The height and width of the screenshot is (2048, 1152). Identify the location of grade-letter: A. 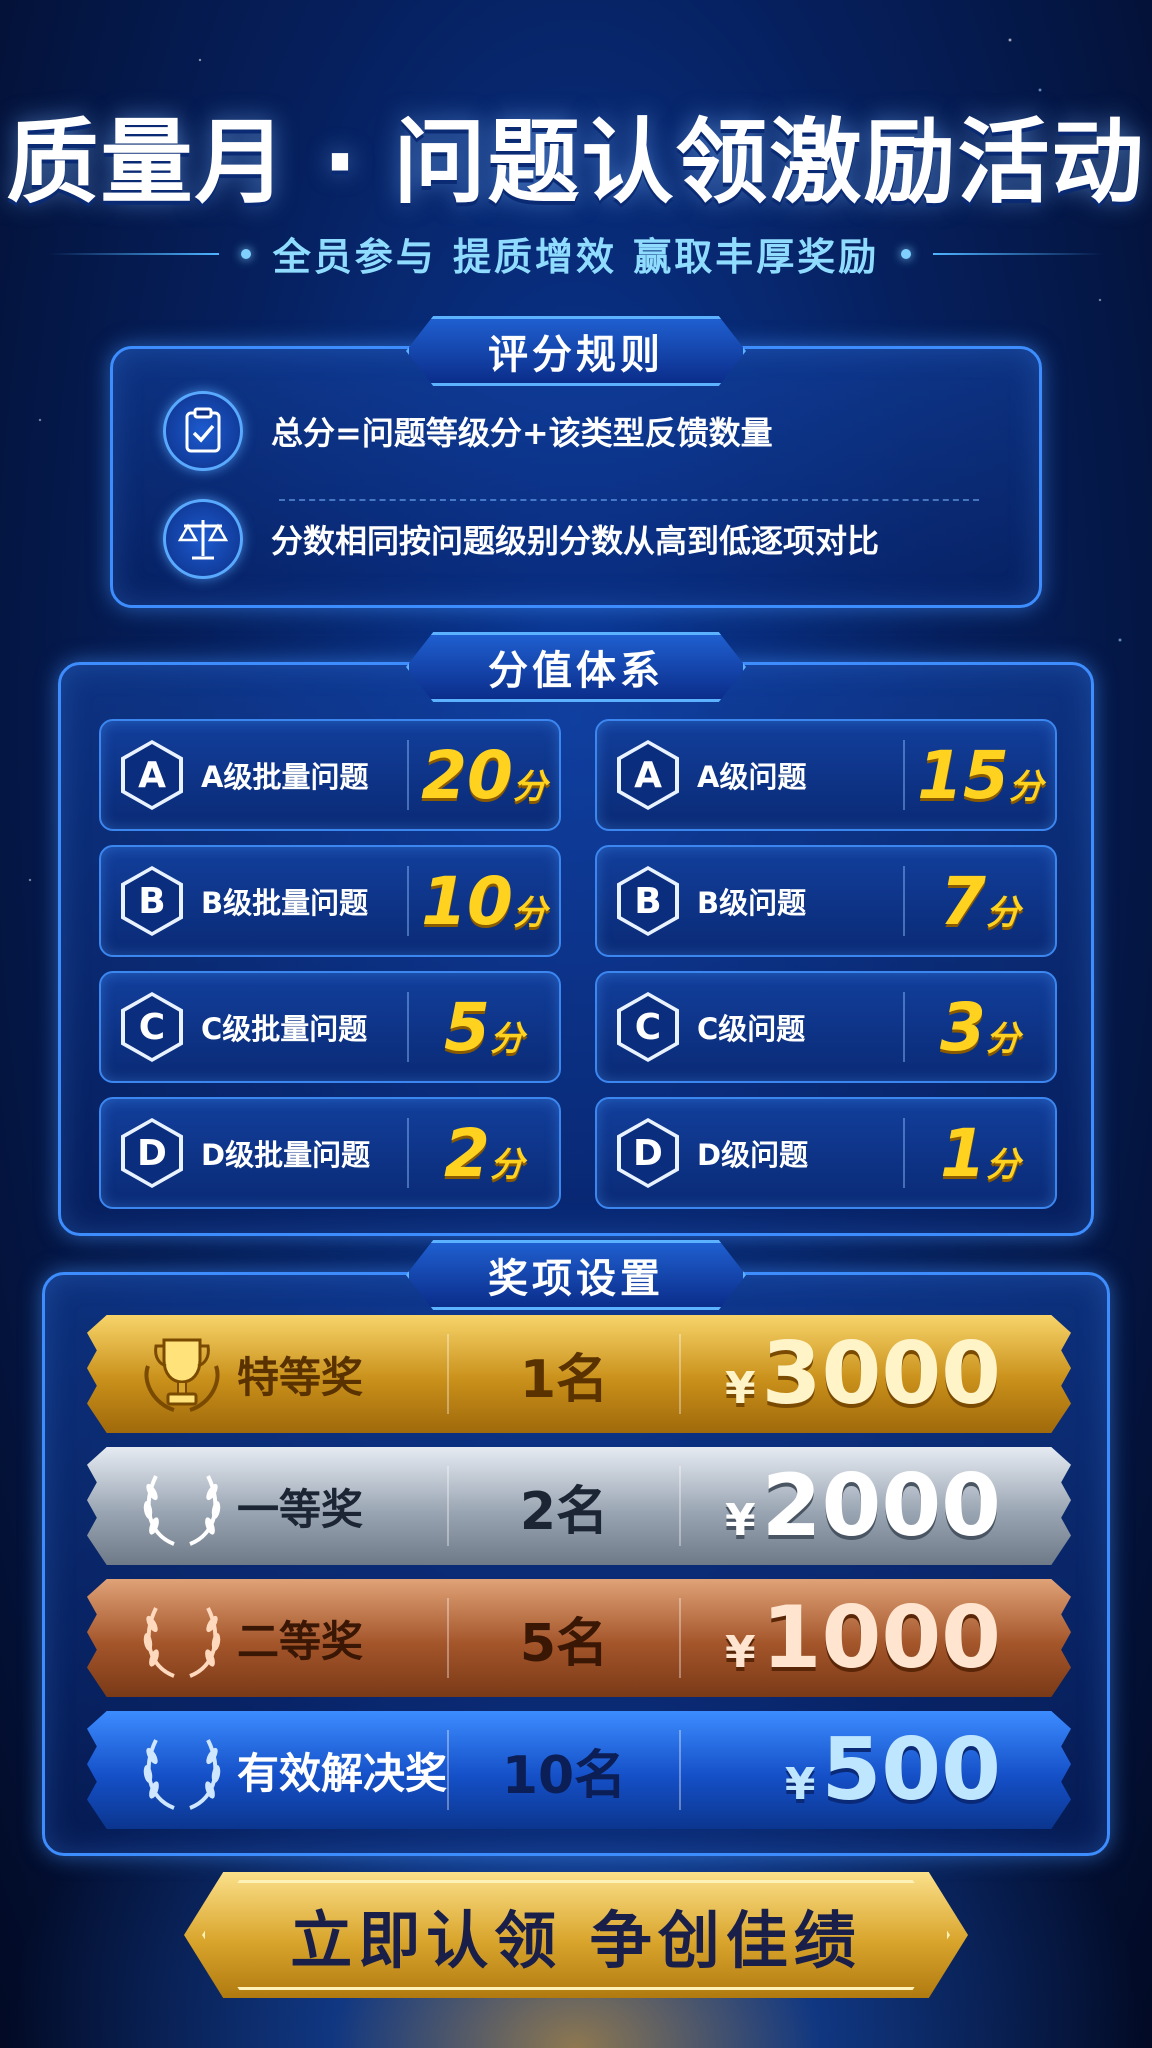
(648, 775).